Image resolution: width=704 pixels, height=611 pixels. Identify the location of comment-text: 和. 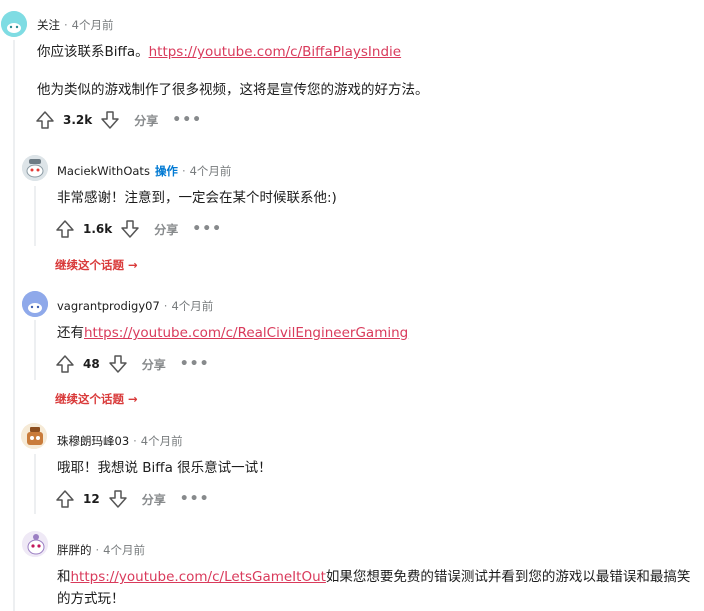
(64, 577).